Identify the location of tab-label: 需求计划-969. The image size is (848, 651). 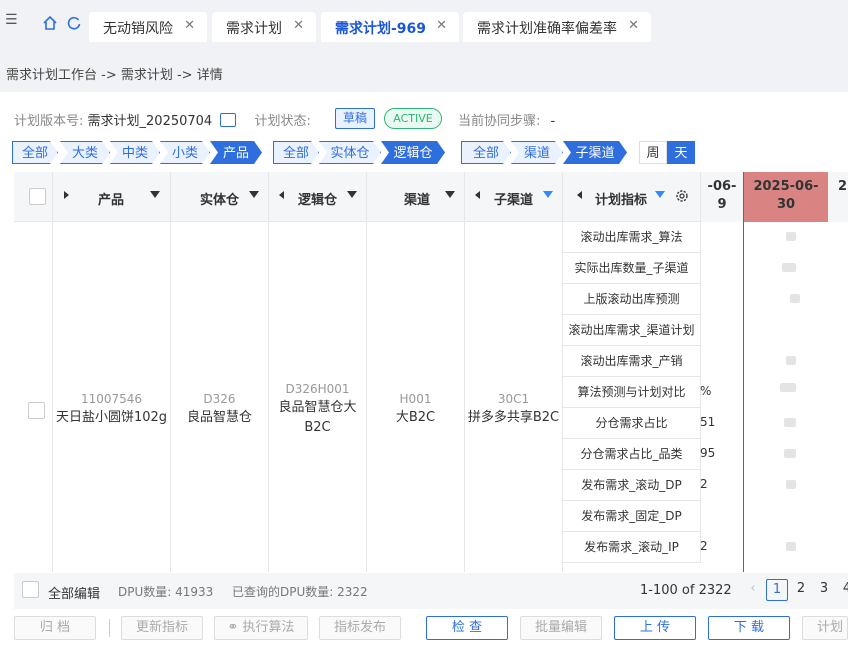
(381, 29).